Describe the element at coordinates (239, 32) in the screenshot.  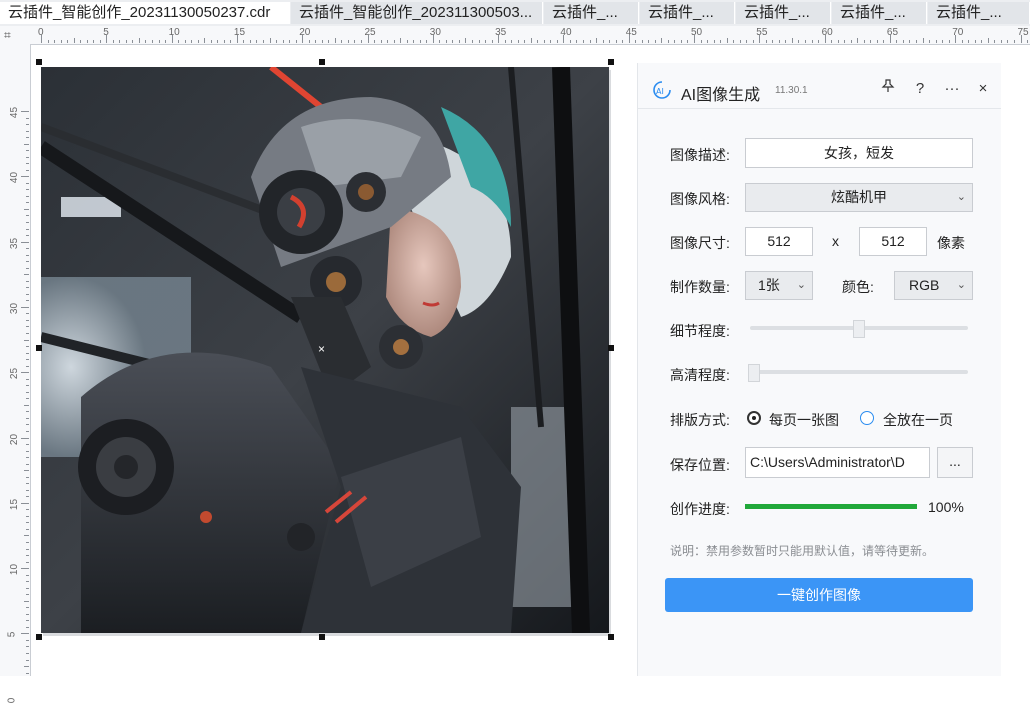
I see `ruler-tick-label: 15` at that location.